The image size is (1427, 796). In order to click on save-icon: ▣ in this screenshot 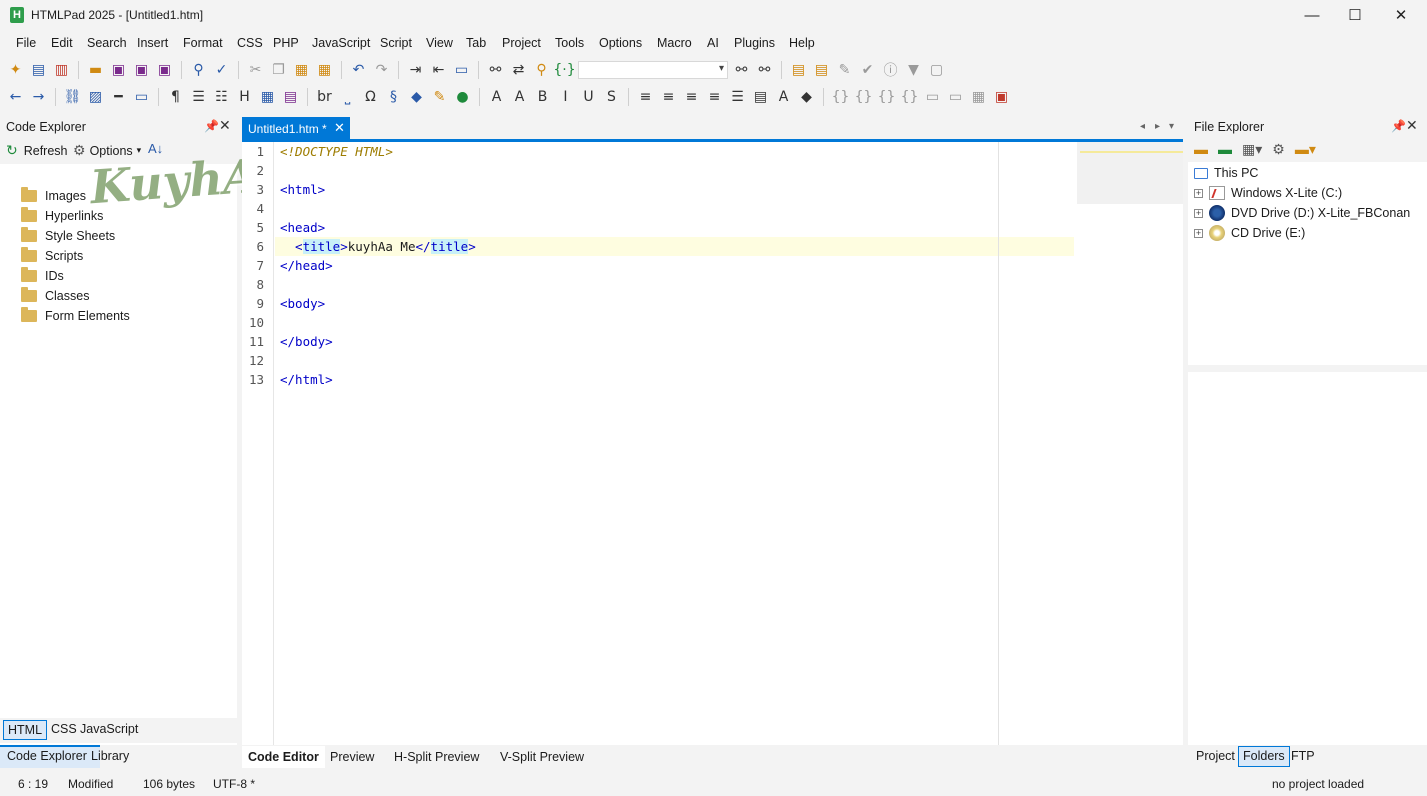, I will do `click(118, 70)`.